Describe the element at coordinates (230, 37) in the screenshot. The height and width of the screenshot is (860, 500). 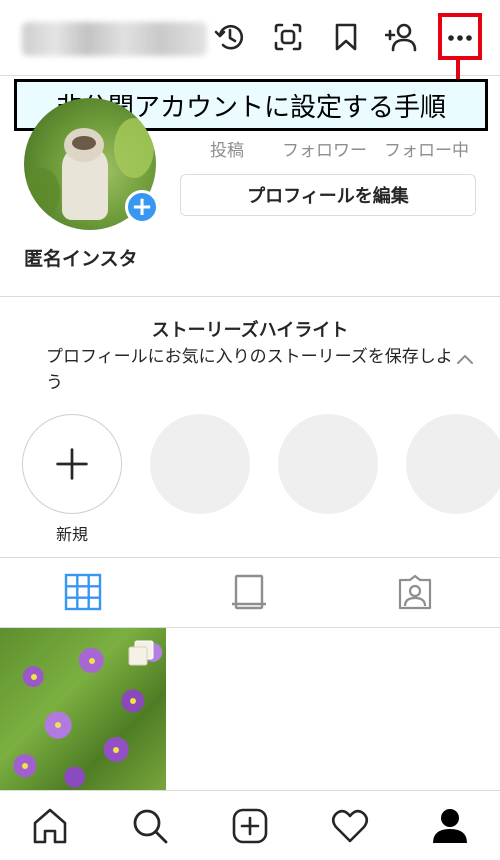
I see `history-icon` at that location.